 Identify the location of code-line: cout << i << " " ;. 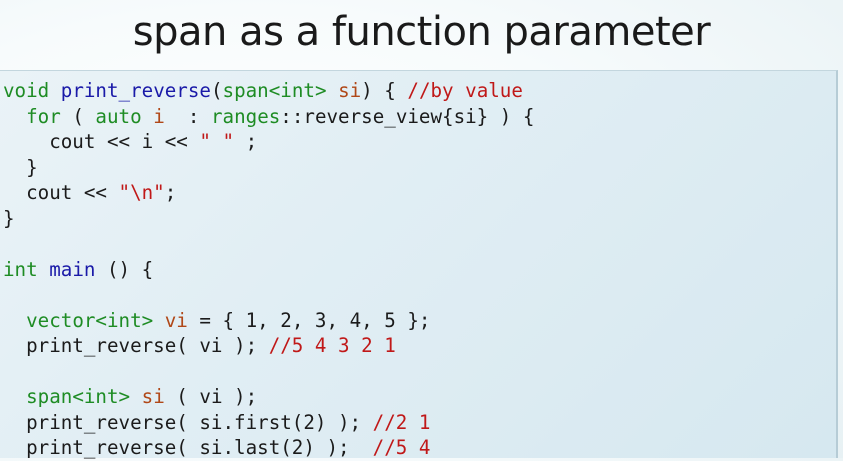
(268, 142).